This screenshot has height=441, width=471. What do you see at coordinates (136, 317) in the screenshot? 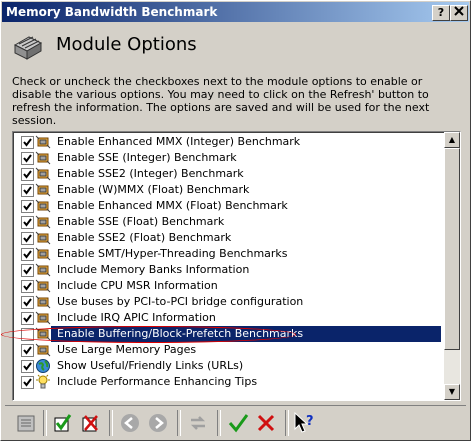
I see `option-label: Include IRQ APIC Information` at bounding box center [136, 317].